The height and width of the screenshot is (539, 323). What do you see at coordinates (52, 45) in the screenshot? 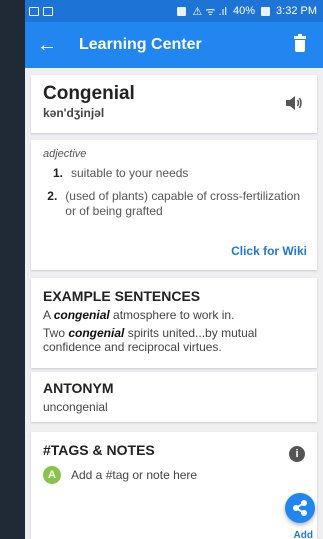
I see `arrow-left-icon: ←` at bounding box center [52, 45].